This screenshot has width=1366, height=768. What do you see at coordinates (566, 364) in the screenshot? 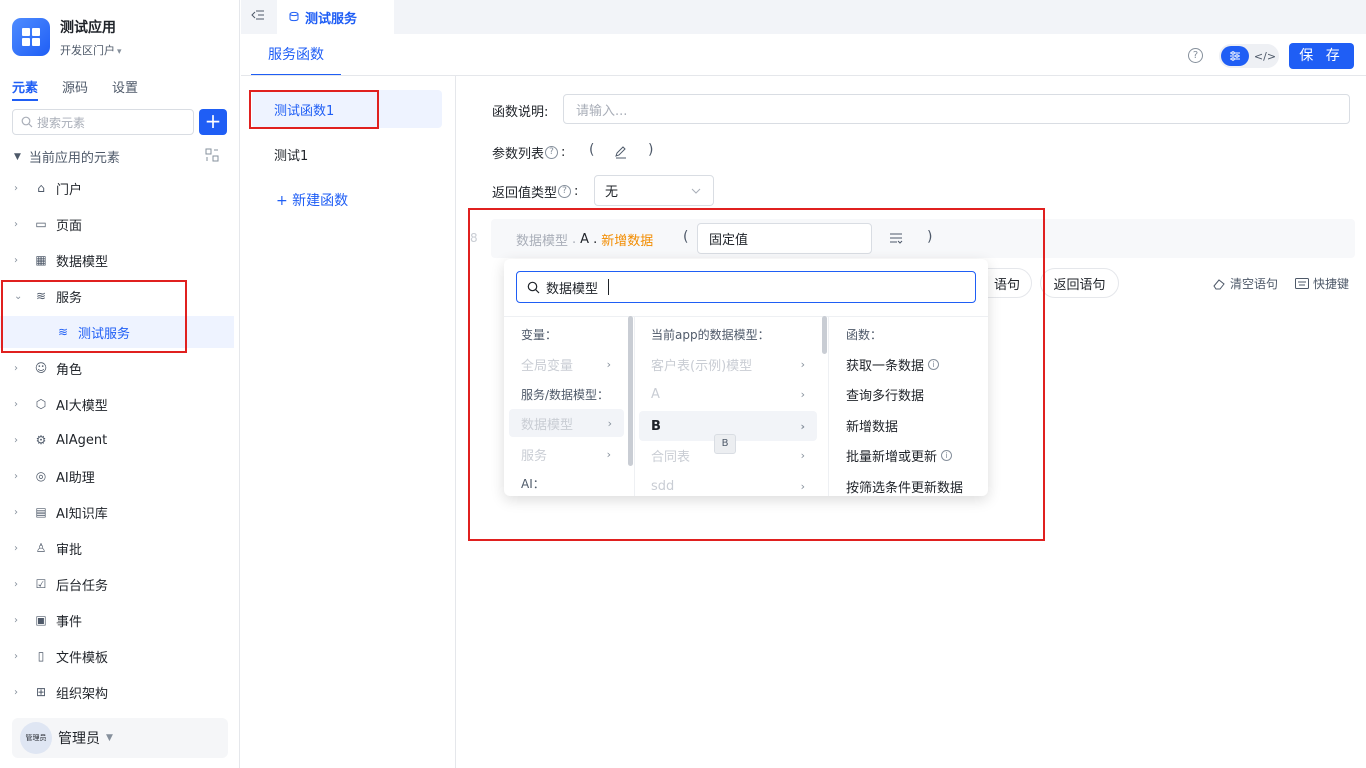
I see `option-global-vars: 全局变量 ›` at bounding box center [566, 364].